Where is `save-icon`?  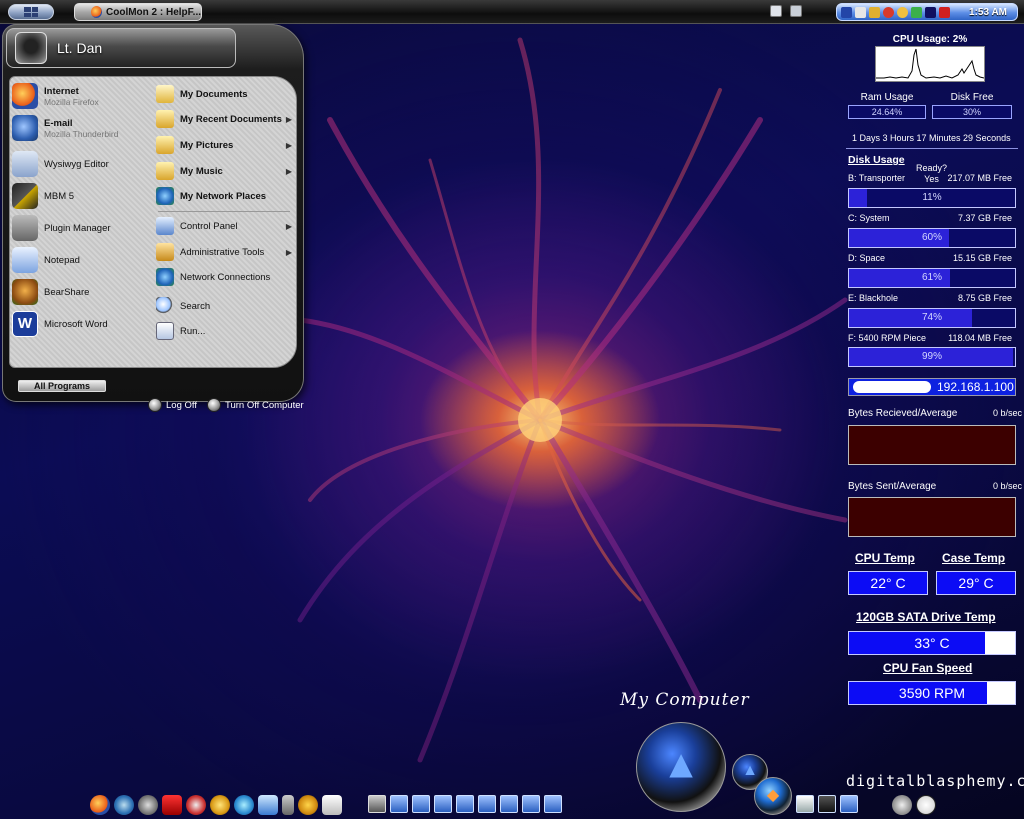
save-icon is located at coordinates (377, 804).